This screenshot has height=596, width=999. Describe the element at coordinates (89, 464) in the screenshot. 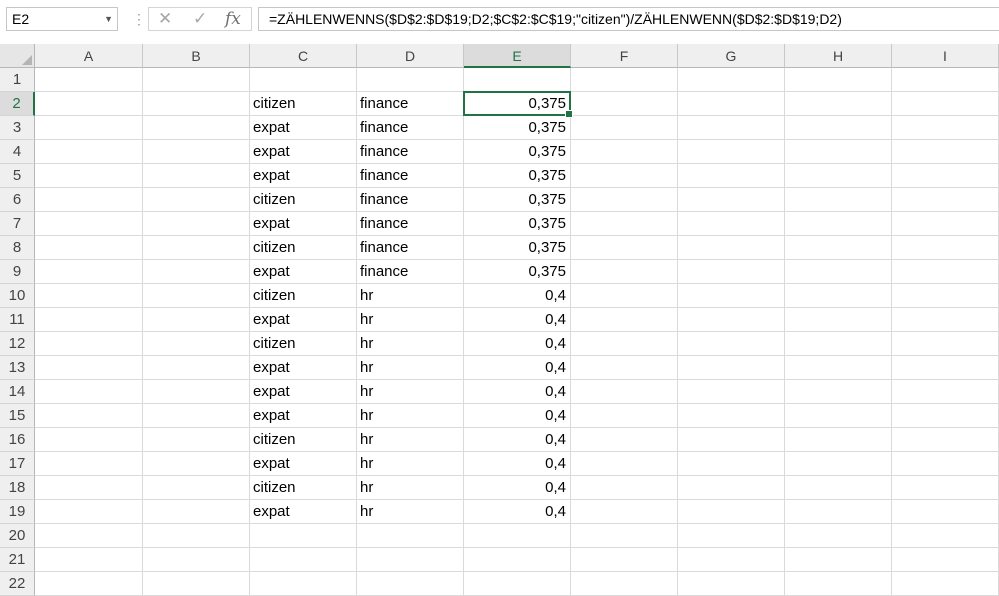

I see `cell-a17` at that location.